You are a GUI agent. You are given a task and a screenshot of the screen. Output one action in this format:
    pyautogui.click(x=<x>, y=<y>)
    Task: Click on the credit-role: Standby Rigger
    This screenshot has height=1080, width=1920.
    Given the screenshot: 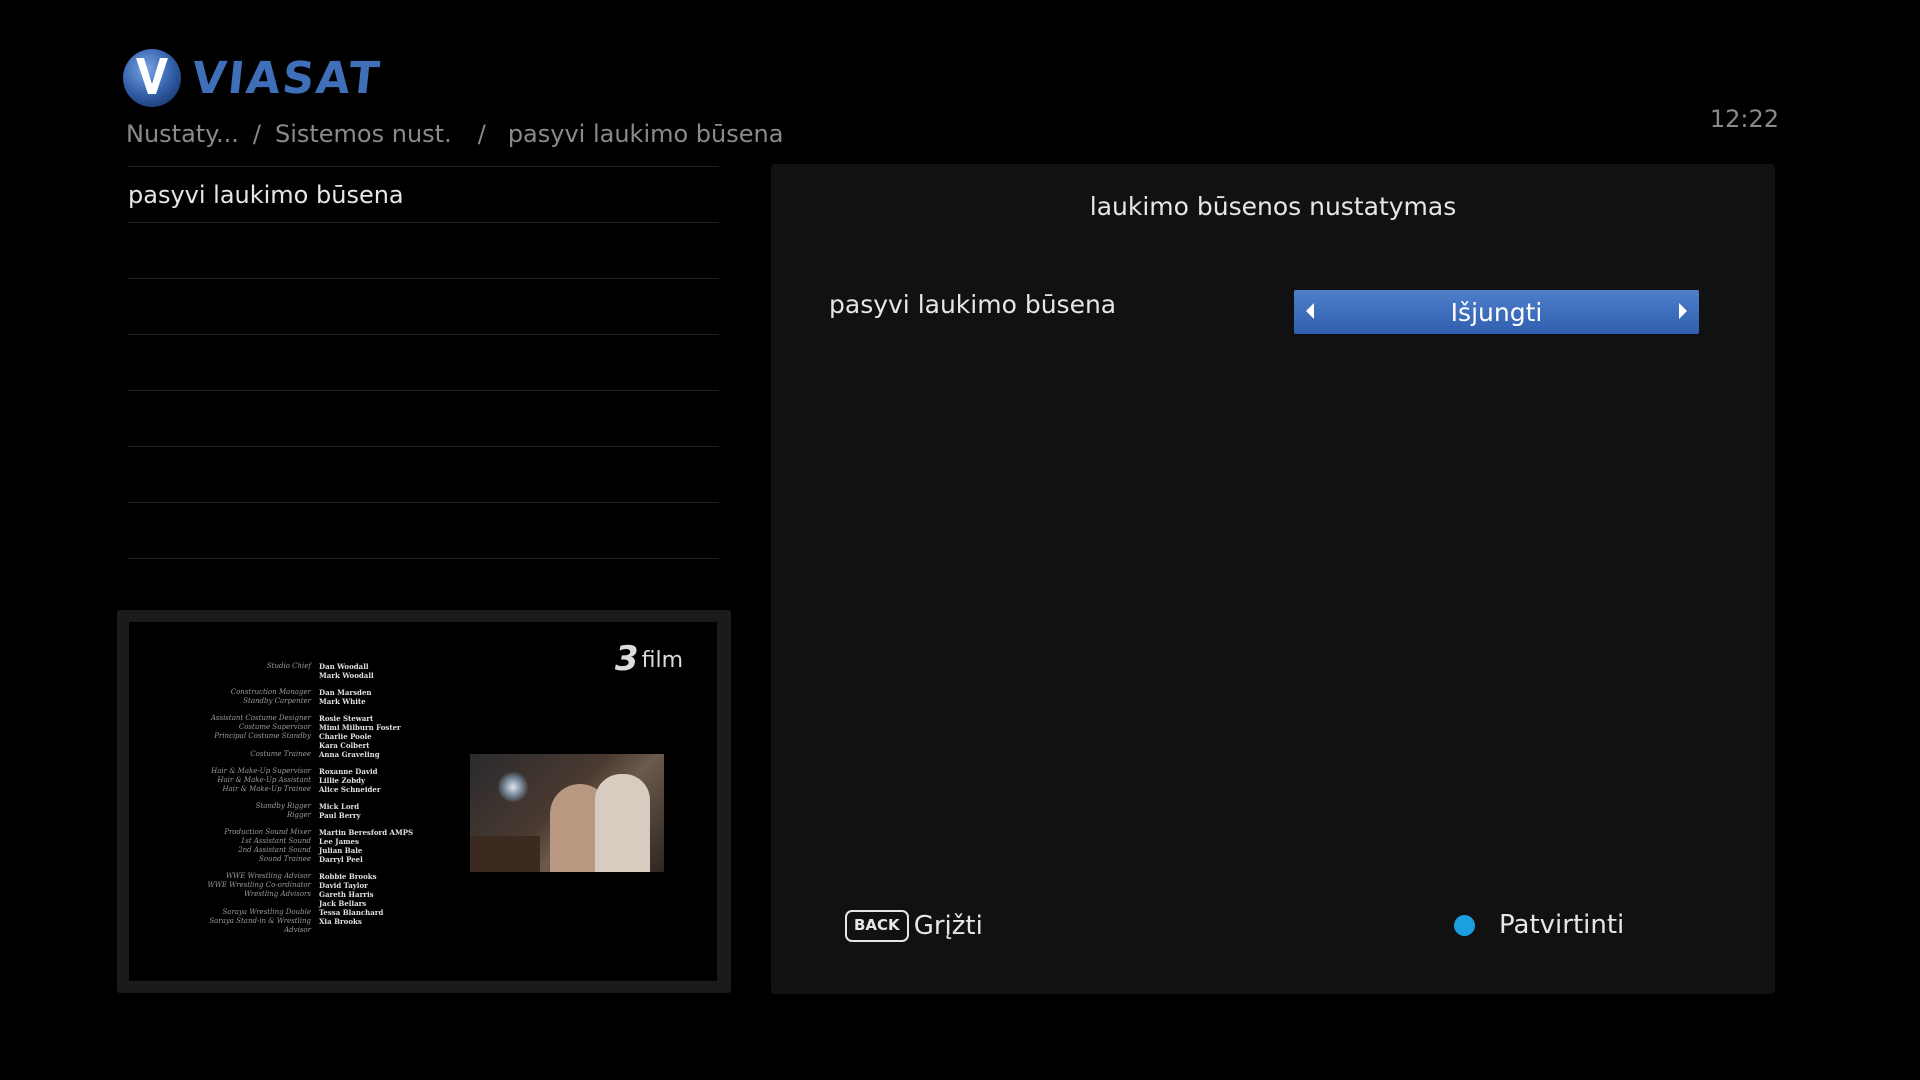 What is the action you would take?
    pyautogui.click(x=283, y=806)
    